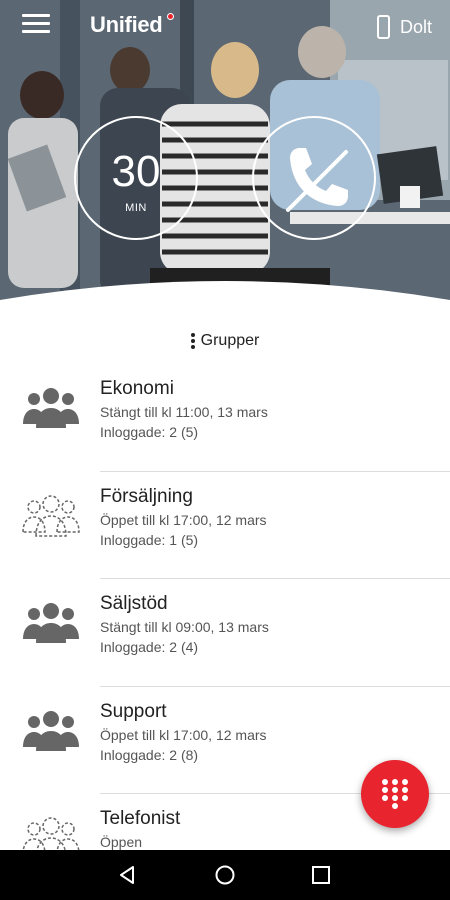  I want to click on group-name: Telefonist, so click(140, 818).